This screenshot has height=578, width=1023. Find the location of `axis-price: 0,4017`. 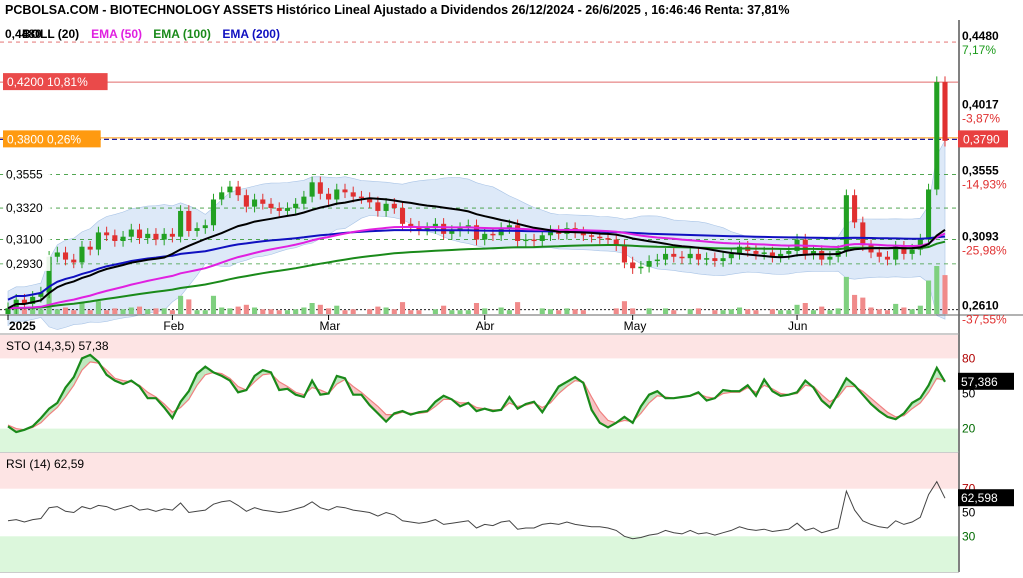

axis-price: 0,4017 is located at coordinates (980, 104).